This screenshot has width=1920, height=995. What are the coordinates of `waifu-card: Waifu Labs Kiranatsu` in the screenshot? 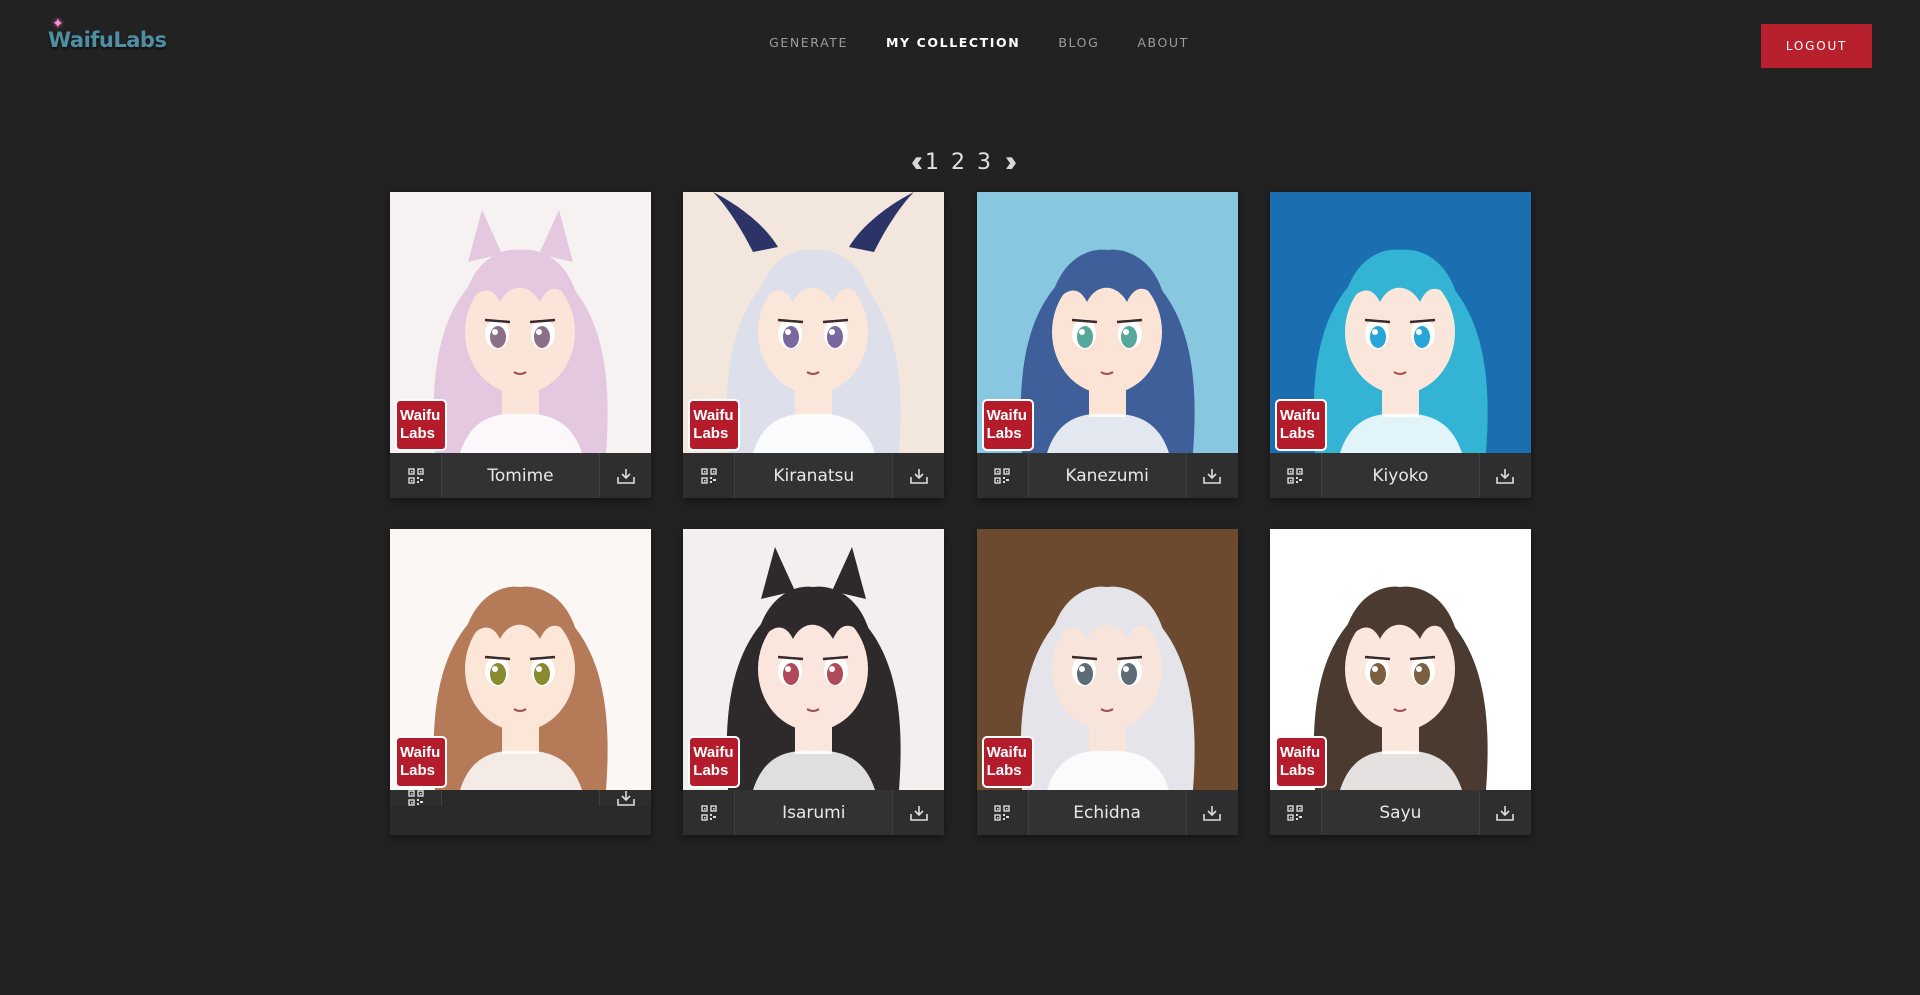 It's located at (814, 345).